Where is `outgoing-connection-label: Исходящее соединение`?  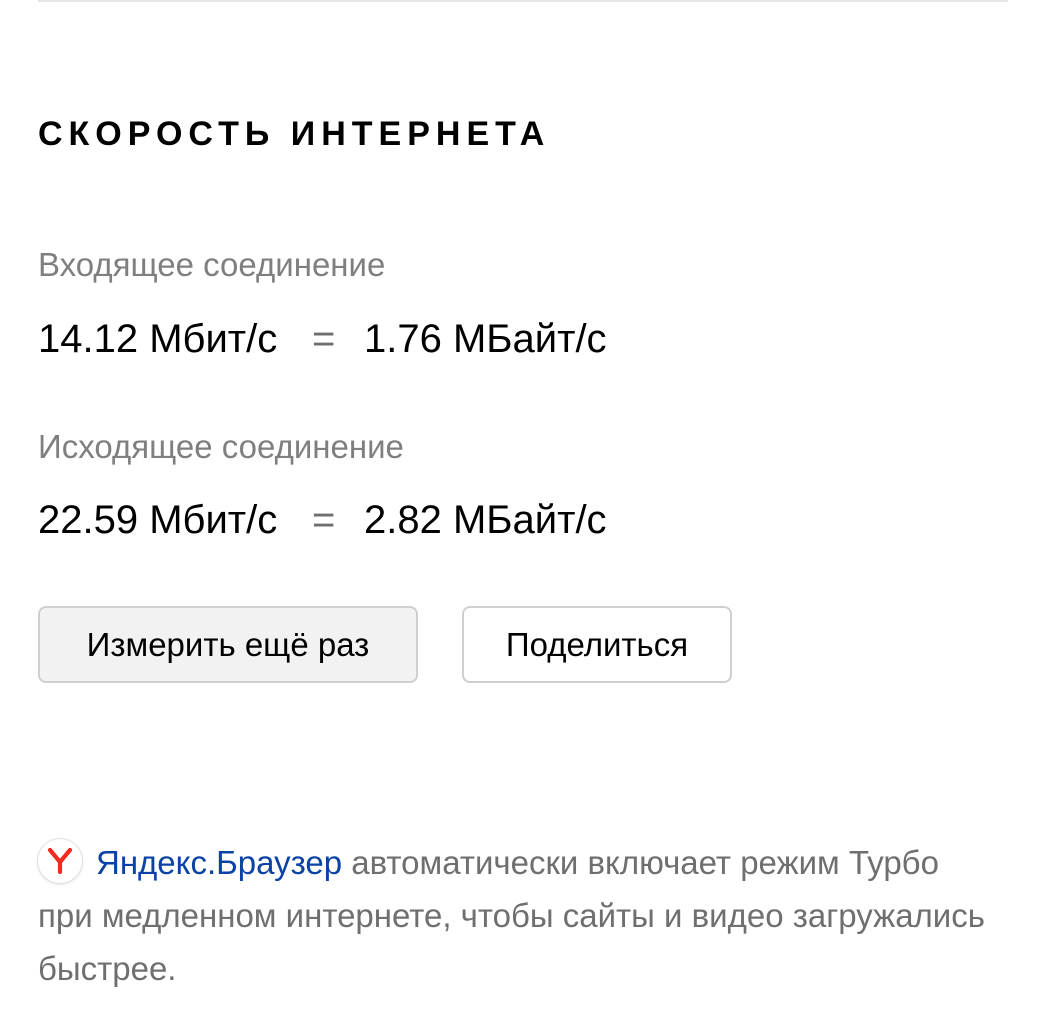 outgoing-connection-label: Исходящее соединение is located at coordinates (221, 446).